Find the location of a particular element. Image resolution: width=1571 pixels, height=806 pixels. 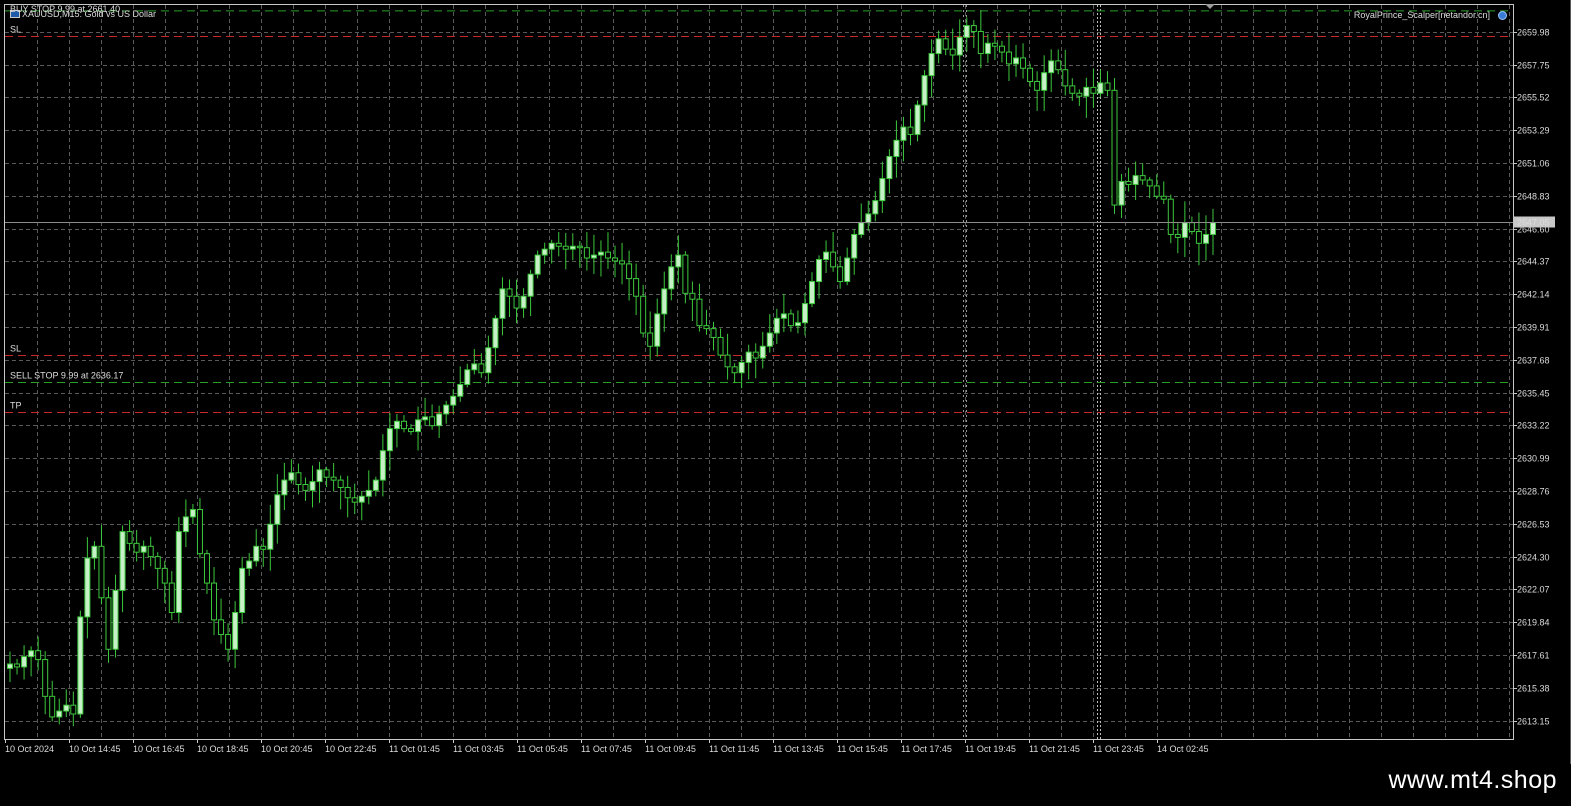

price-axis-label: 2655.52 is located at coordinates (1533, 98).